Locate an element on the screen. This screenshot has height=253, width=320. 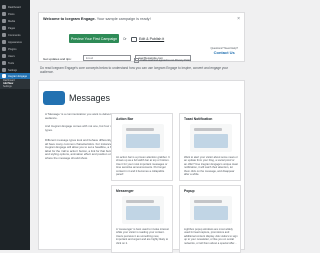
preview-campaign-button: Preview Your First Campaign is located at coordinates (94, 38).